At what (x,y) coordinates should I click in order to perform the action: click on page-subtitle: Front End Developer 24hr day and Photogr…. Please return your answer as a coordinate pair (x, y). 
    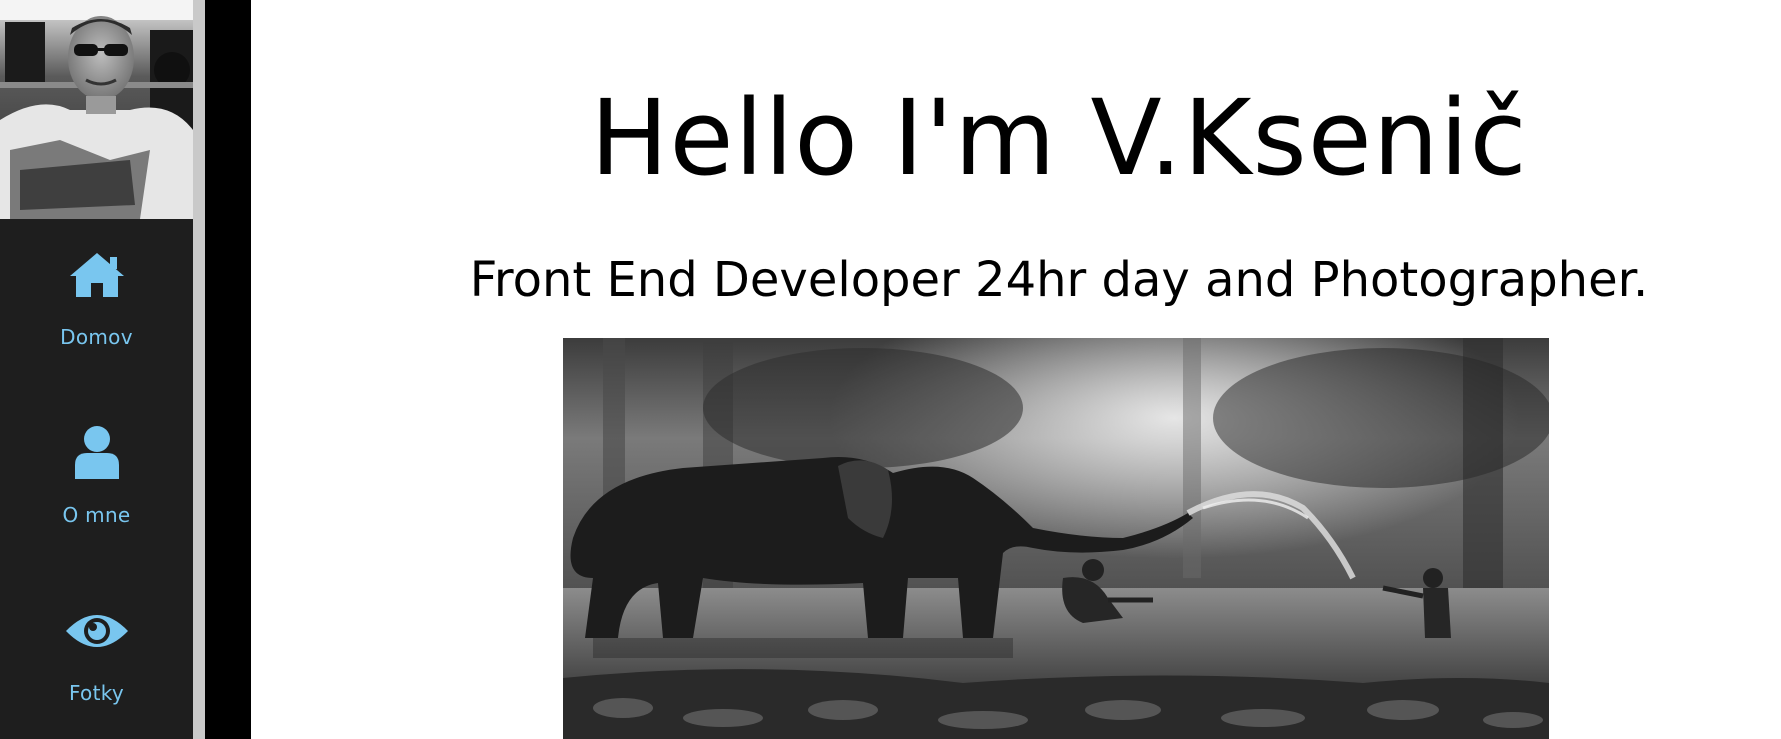
    Looking at the image, I should click on (1059, 280).